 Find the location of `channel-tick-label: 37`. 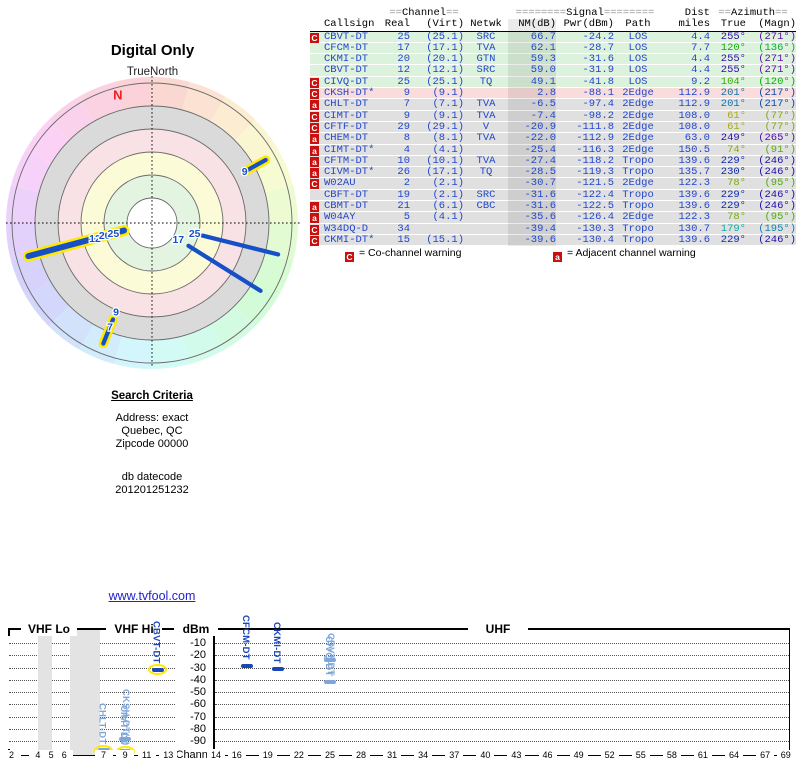

channel-tick-label: 37 is located at coordinates (454, 754).